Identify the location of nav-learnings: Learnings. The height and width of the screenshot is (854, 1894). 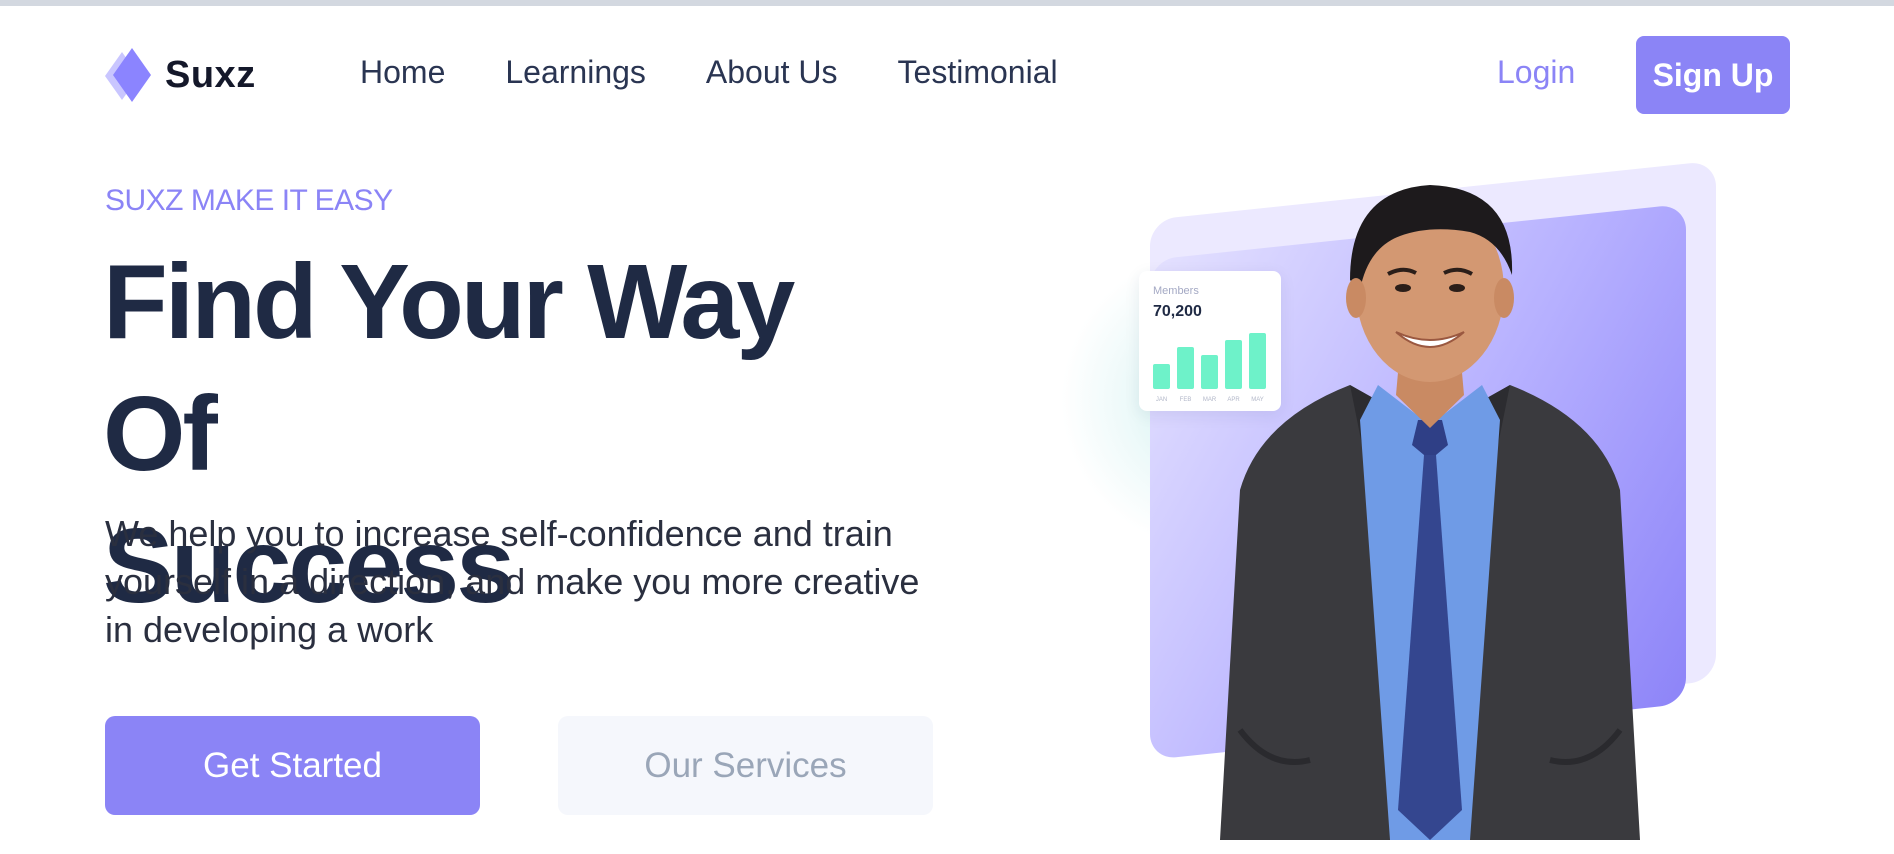
(575, 72).